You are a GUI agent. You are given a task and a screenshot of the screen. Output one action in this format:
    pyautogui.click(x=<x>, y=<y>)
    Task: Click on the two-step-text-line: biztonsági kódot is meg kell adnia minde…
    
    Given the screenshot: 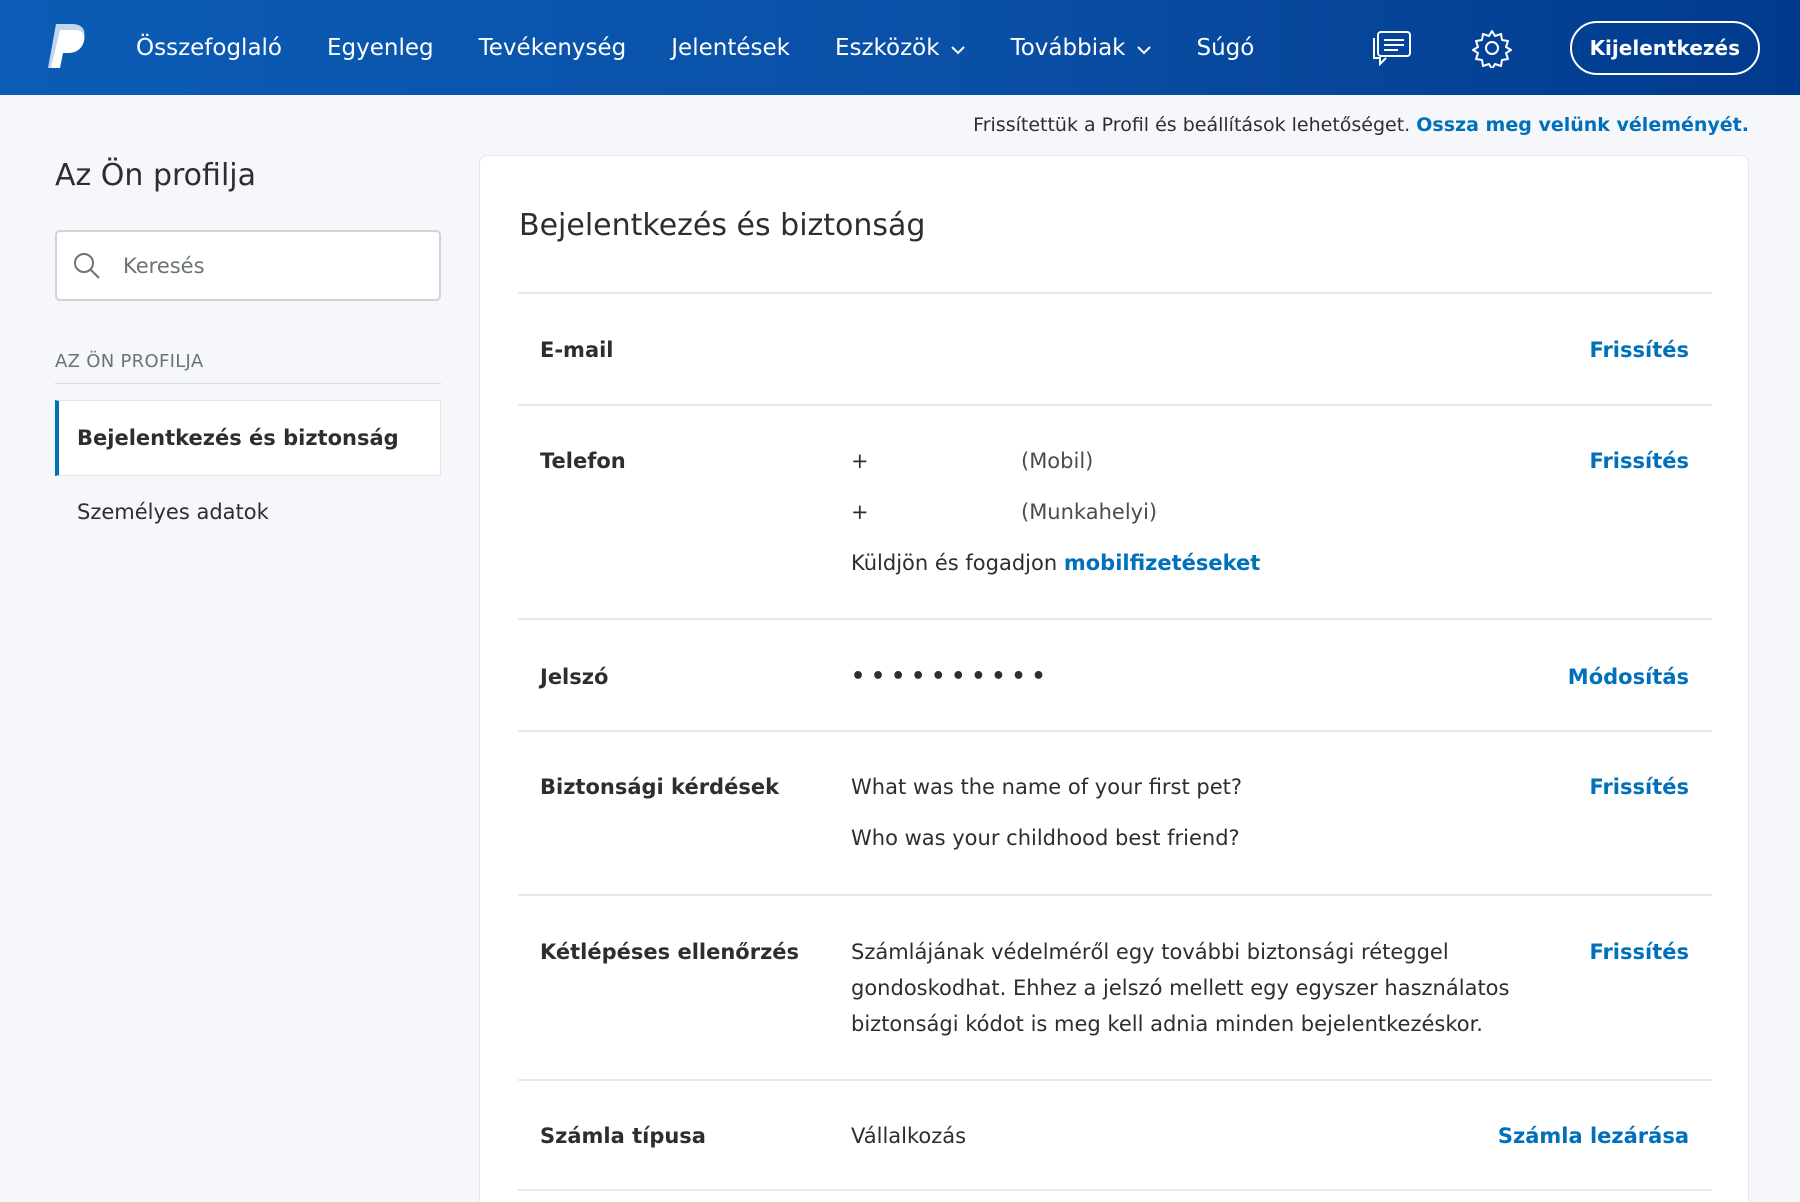 What is the action you would take?
    pyautogui.click(x=1167, y=1024)
    